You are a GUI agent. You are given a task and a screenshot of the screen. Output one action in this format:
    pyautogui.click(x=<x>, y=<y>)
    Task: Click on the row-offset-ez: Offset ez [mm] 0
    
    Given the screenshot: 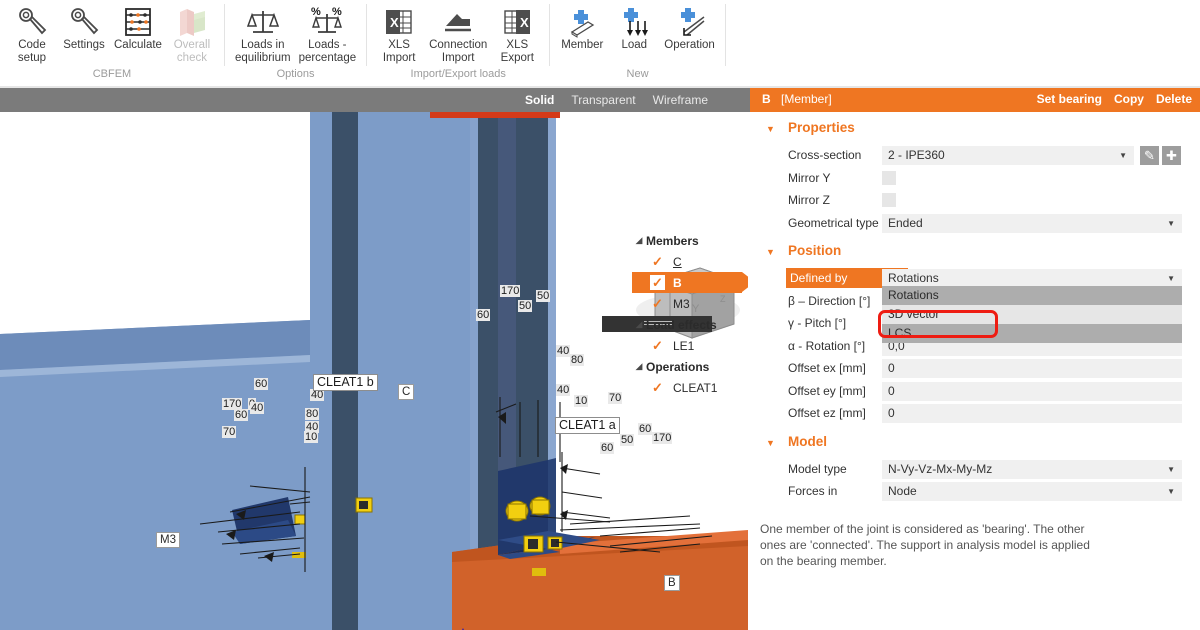 What is the action you would take?
    pyautogui.click(x=975, y=414)
    